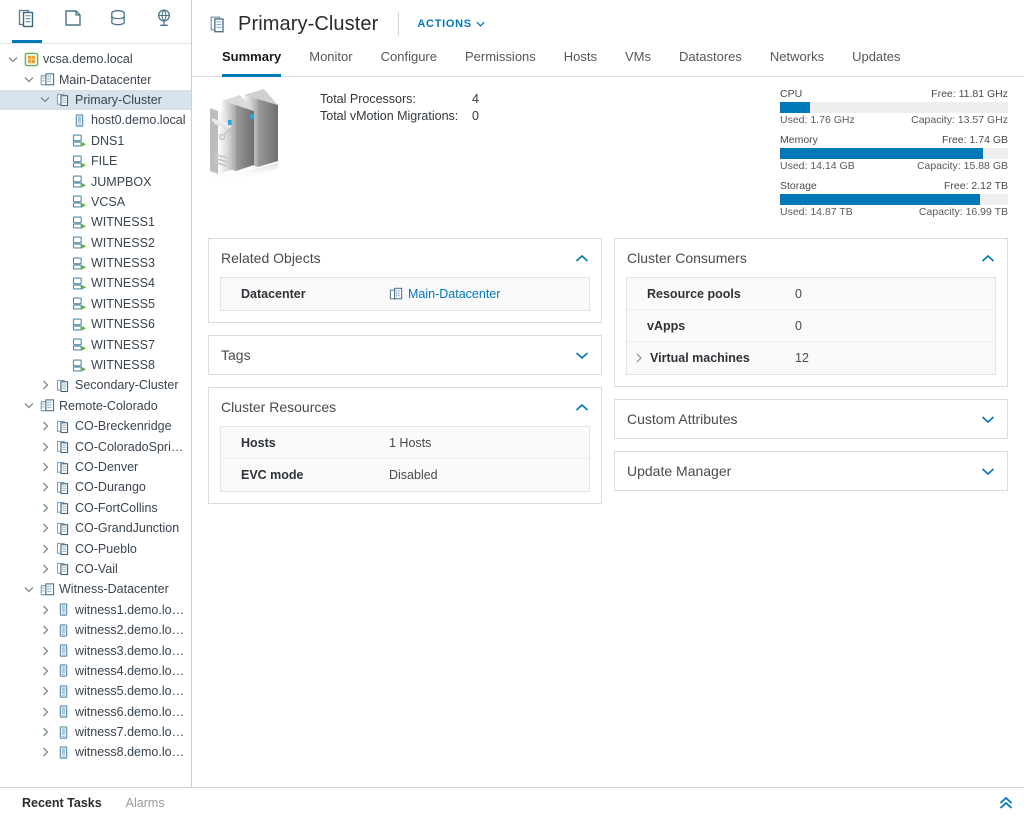 This screenshot has height=817, width=1024. What do you see at coordinates (95, 59) in the screenshot?
I see `tree-item-vcsa-demo-local: vcsa.demo.local` at bounding box center [95, 59].